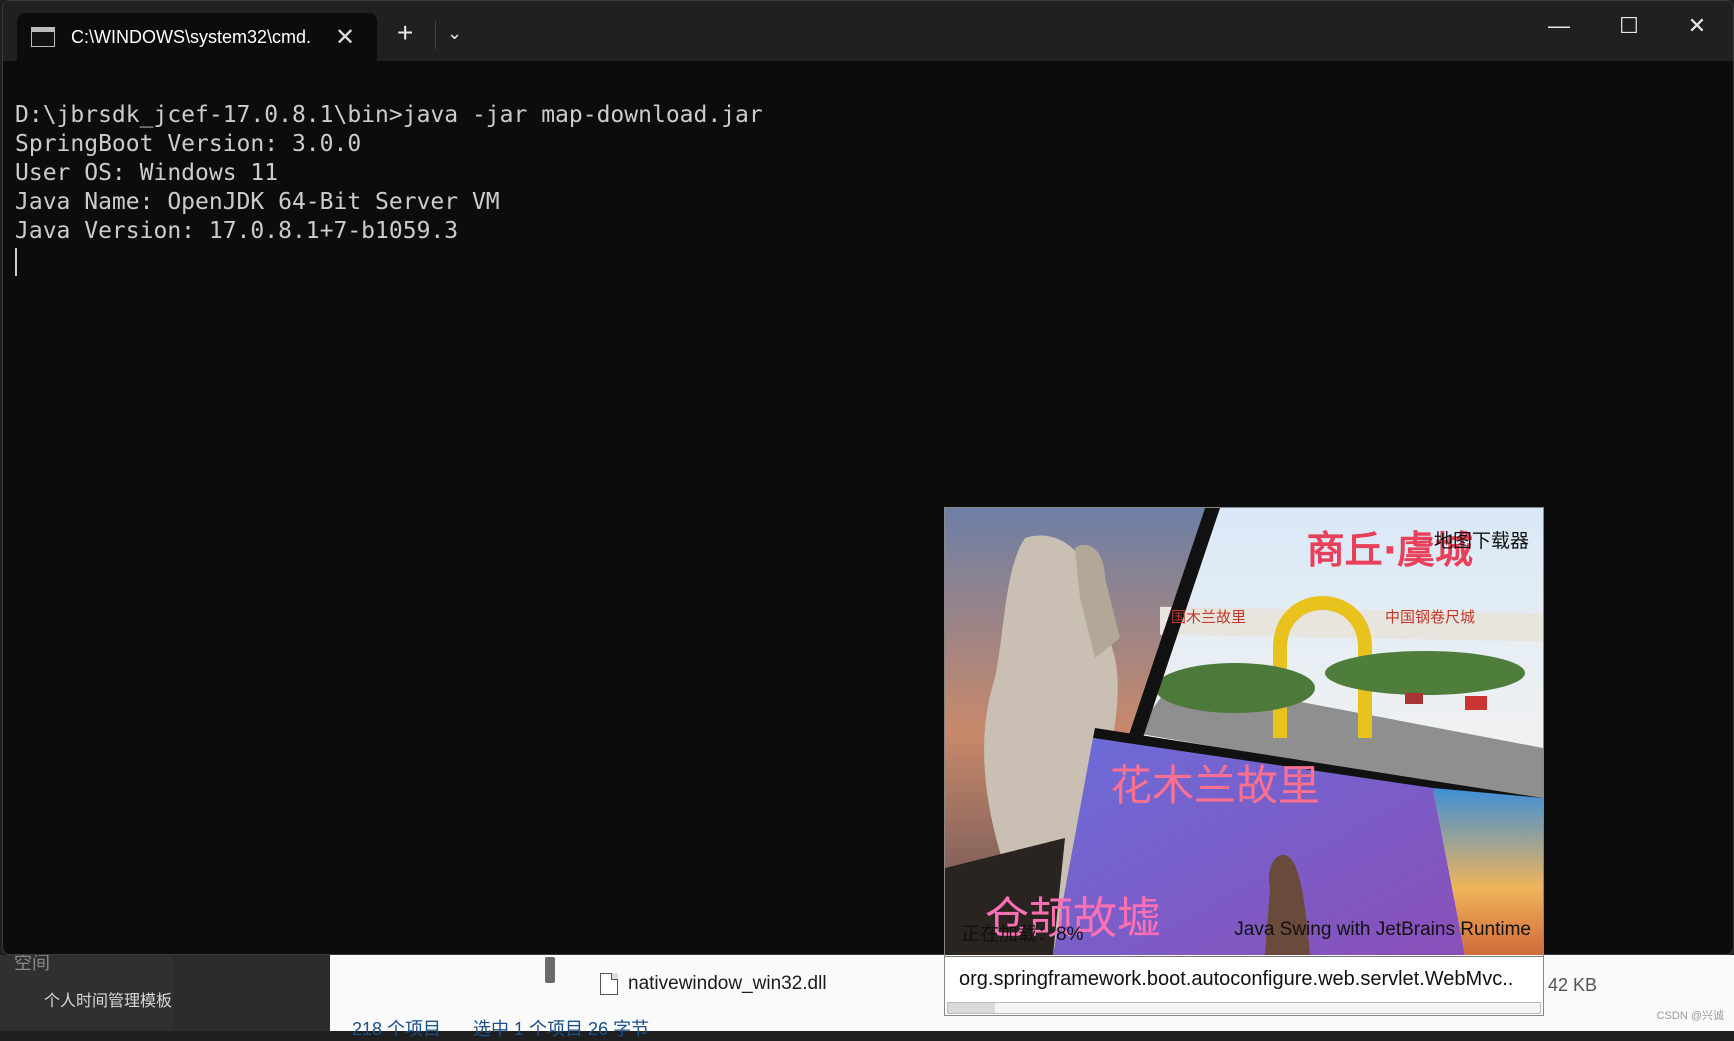 The height and width of the screenshot is (1041, 1734). Describe the element at coordinates (237, 231) in the screenshot. I see `console-line: Java Version: 17.0.8.1+7-b1059.3` at that location.